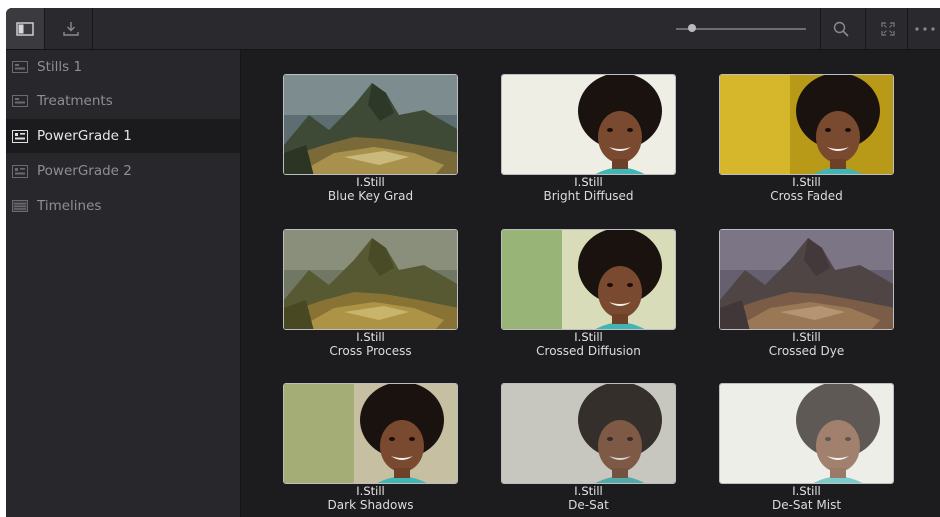 The width and height of the screenshot is (940, 517). What do you see at coordinates (588, 505) in the screenshot?
I see `still-name-label: De-Sat` at bounding box center [588, 505].